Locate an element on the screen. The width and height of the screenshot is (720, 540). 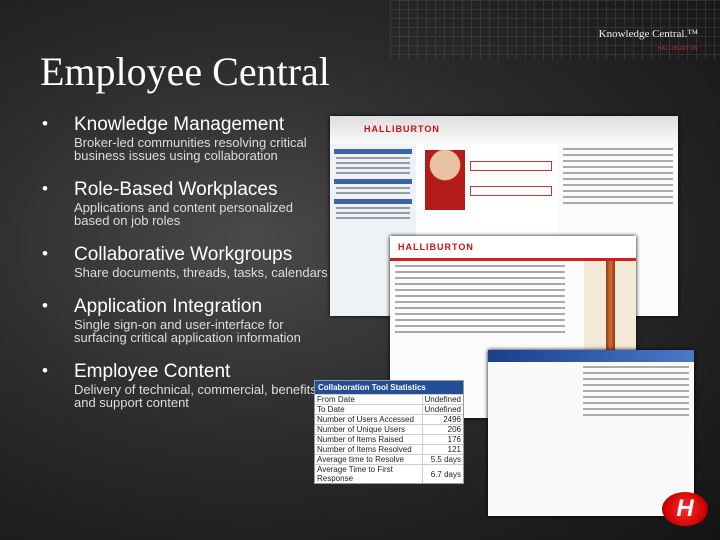
bullet-heading: Application Integration is located at coordinates (168, 306).